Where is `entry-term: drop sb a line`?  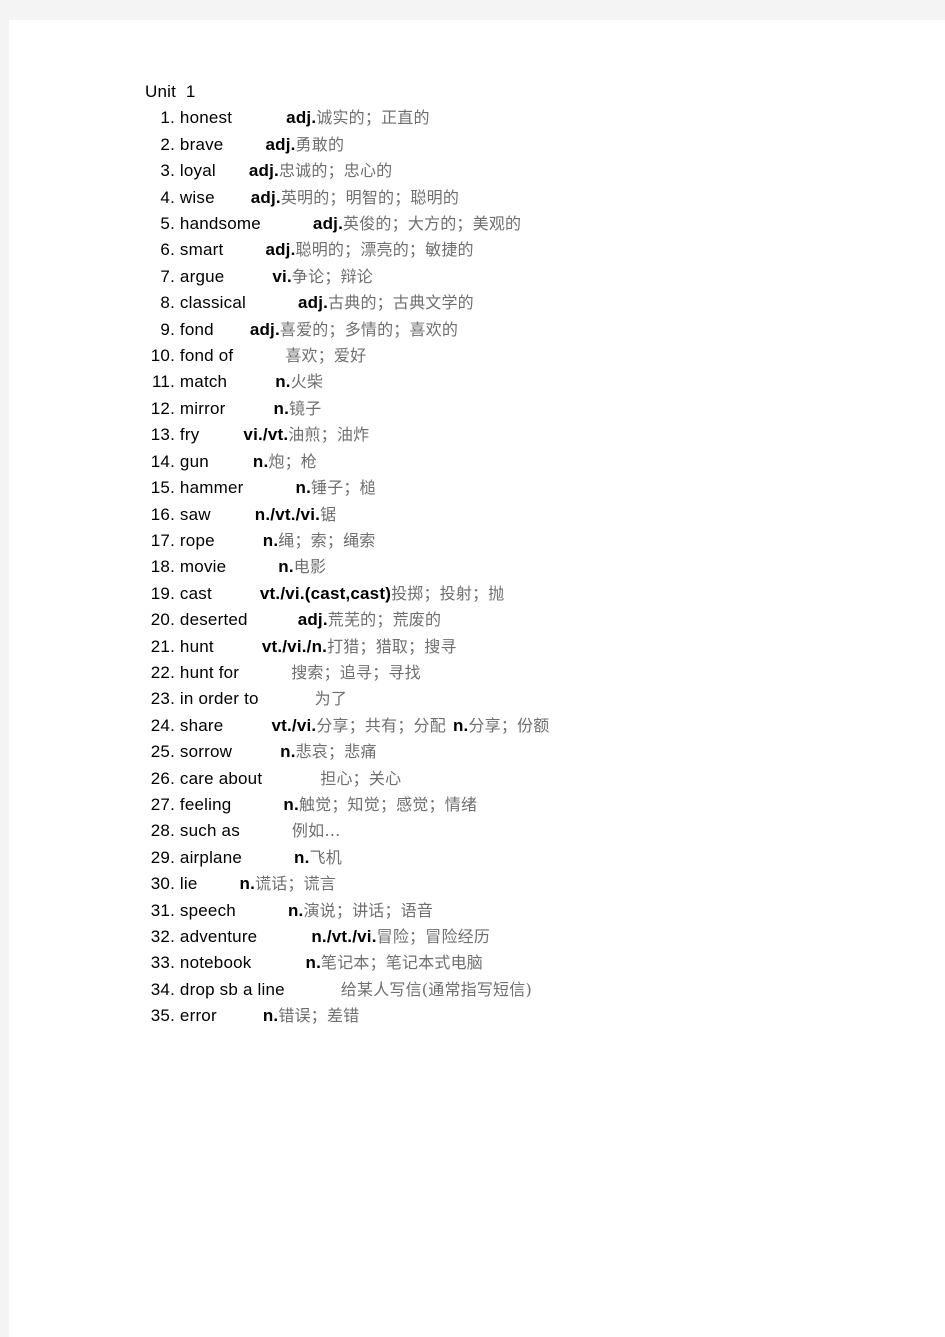
entry-term: drop sb a line is located at coordinates (230, 989).